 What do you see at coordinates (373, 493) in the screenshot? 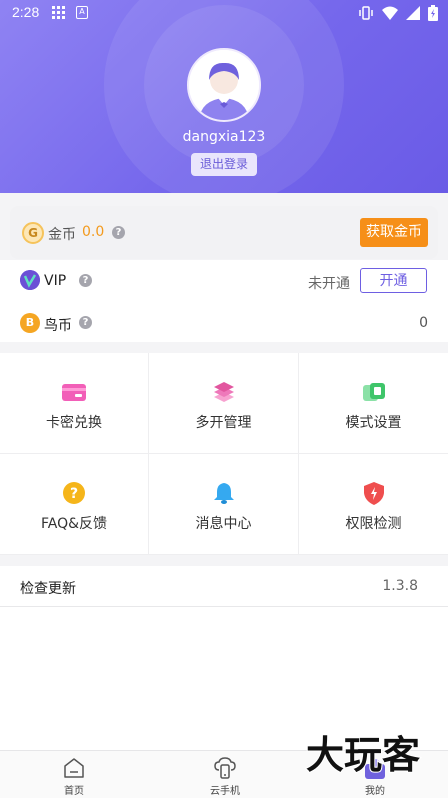
I see `shield-icon` at bounding box center [373, 493].